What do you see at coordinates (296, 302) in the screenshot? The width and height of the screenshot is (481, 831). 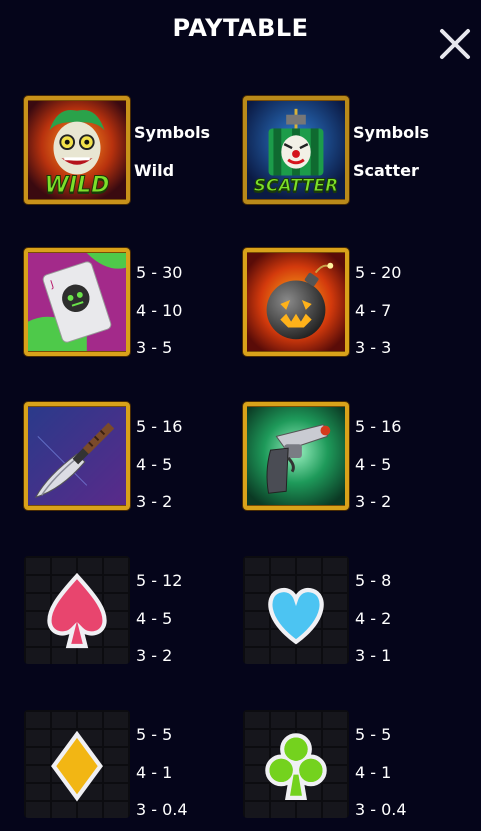 I see `bomb-icon` at bounding box center [296, 302].